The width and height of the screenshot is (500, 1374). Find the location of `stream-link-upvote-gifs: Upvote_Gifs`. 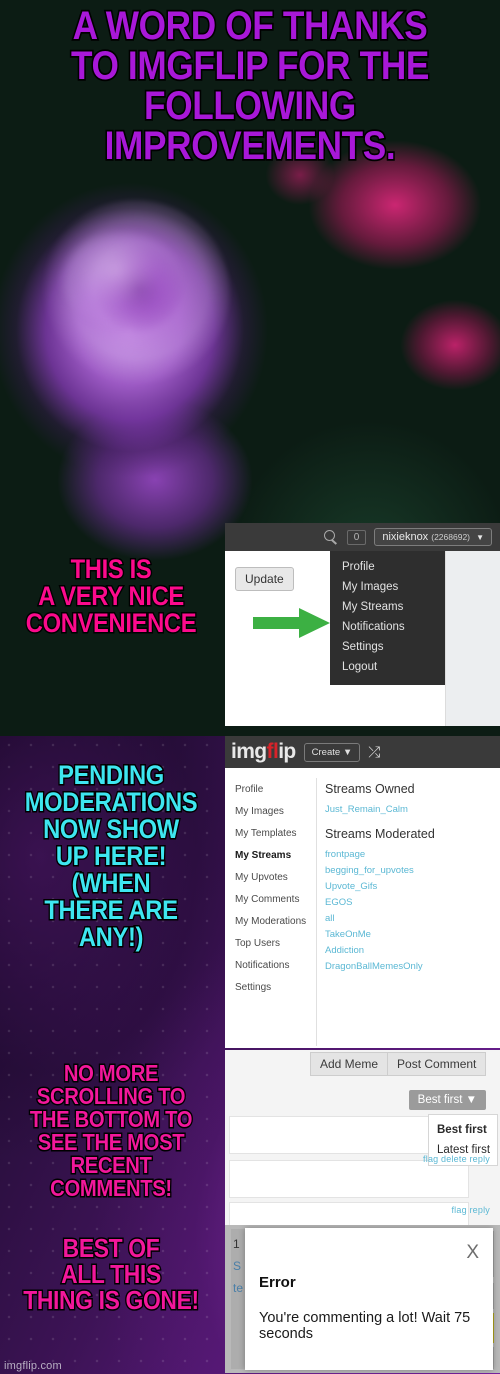

stream-link-upvote-gifs: Upvote_Gifs is located at coordinates (412, 886).